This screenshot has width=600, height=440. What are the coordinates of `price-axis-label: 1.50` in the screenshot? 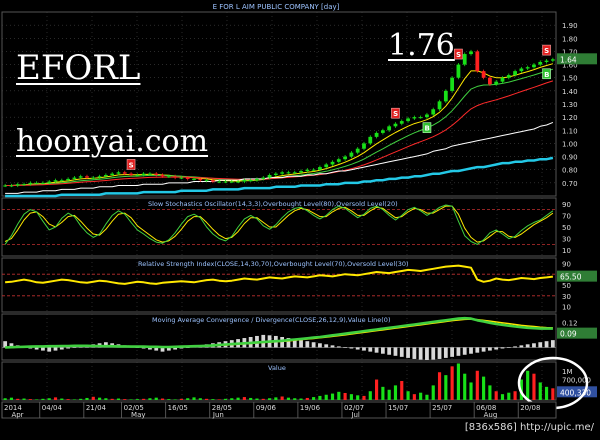 It's located at (570, 79).